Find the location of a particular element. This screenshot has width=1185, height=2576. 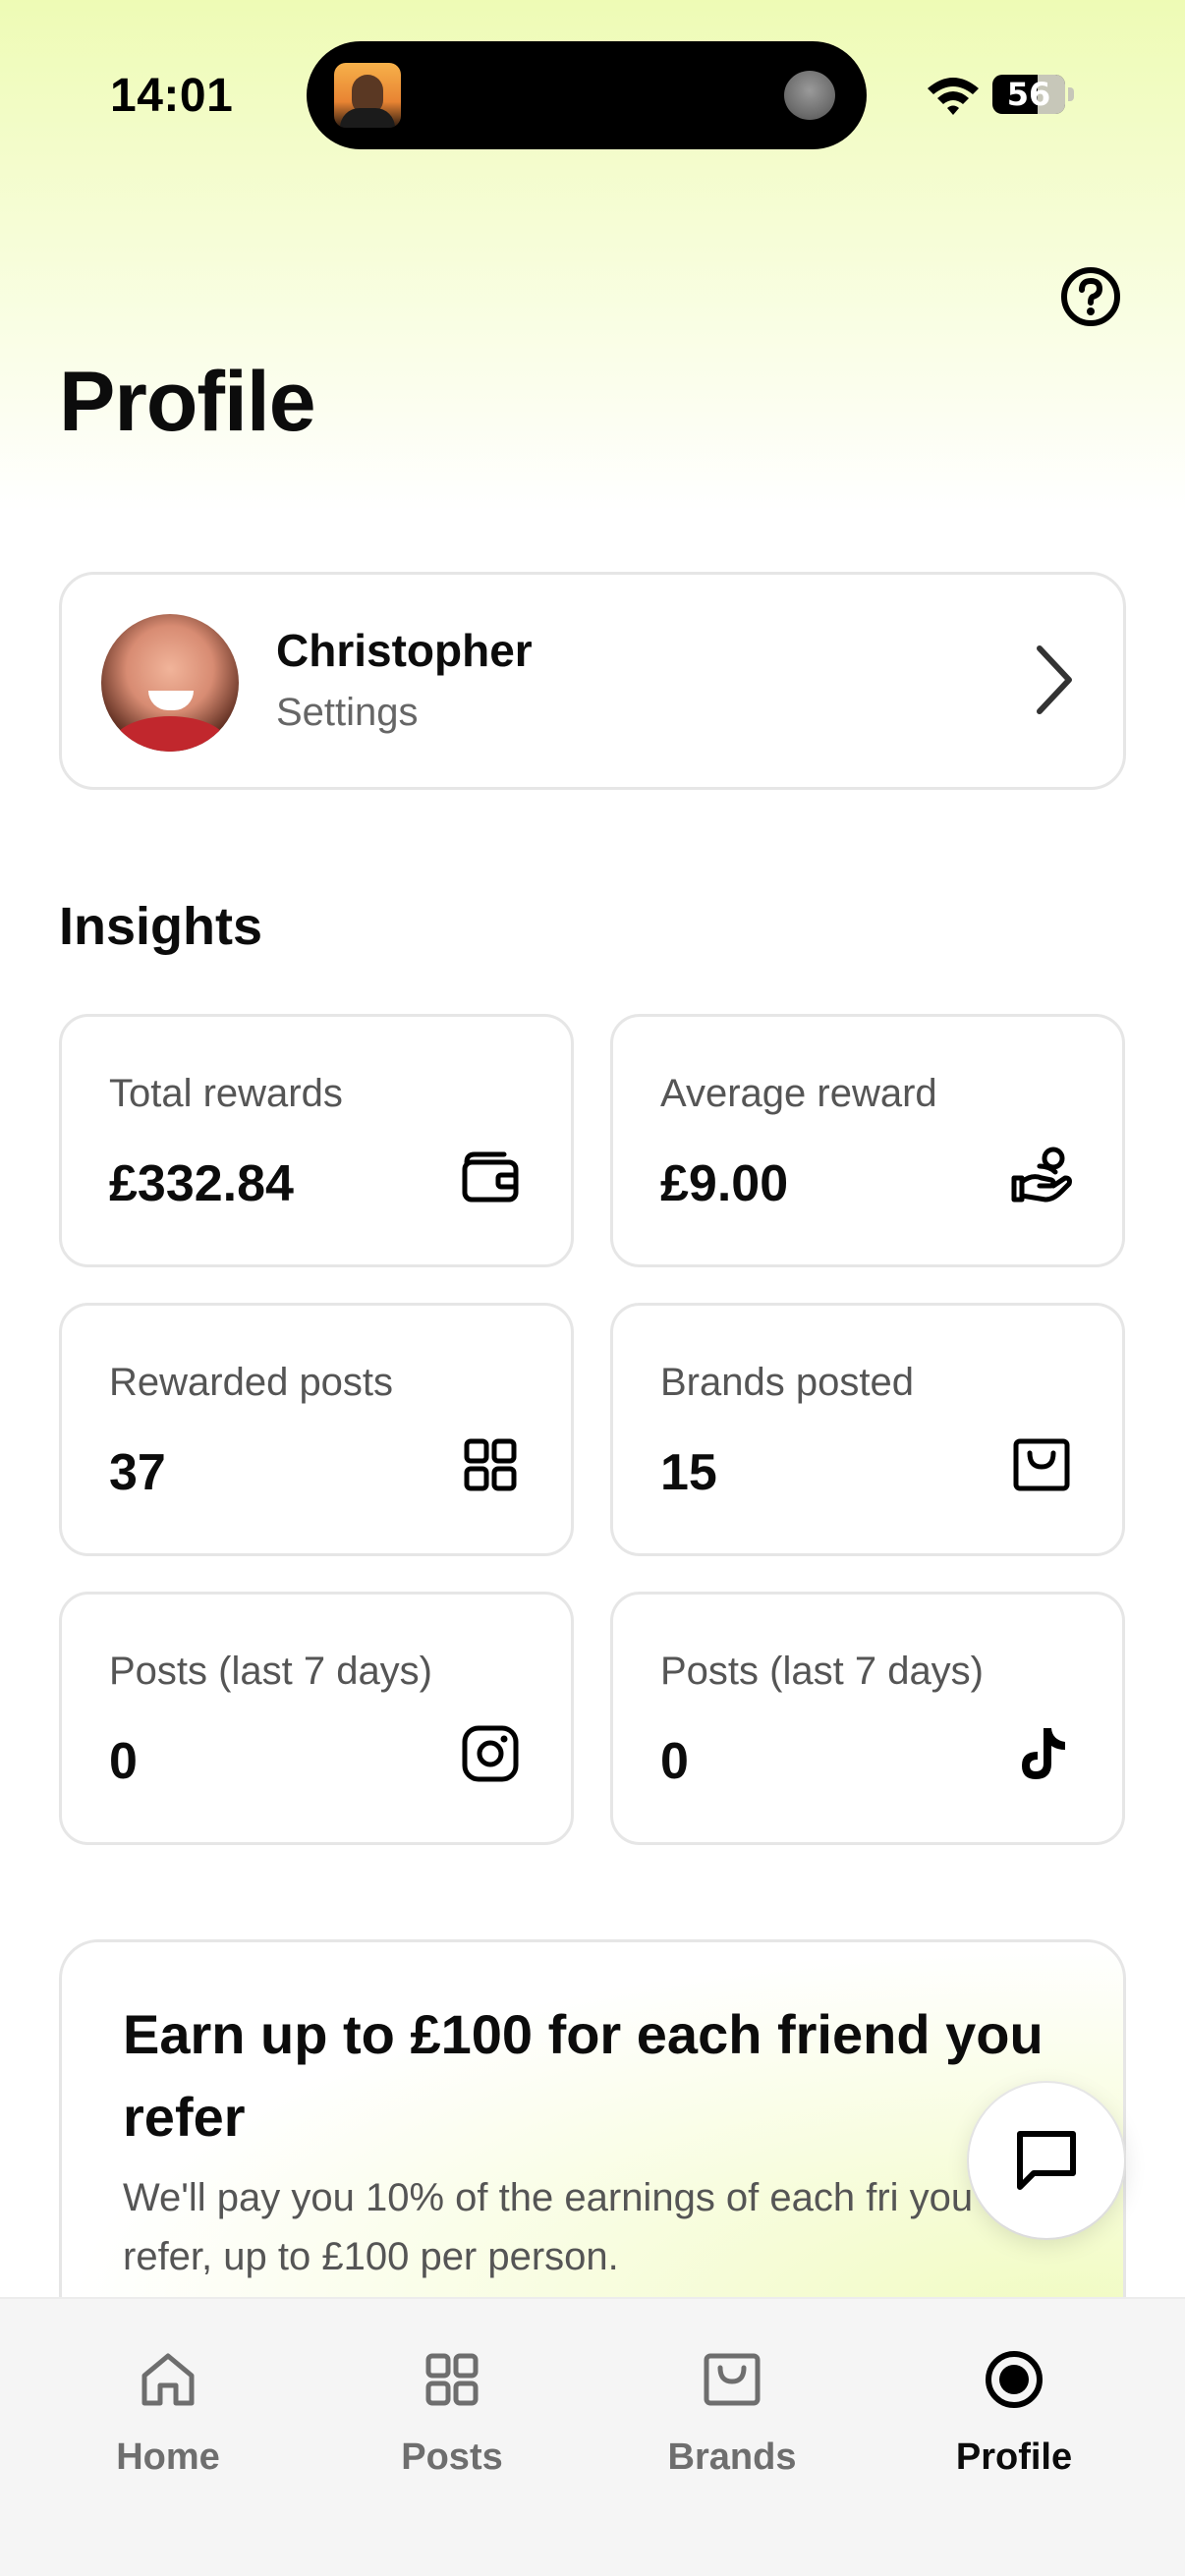

stat-value: £332.84 is located at coordinates (201, 1183).